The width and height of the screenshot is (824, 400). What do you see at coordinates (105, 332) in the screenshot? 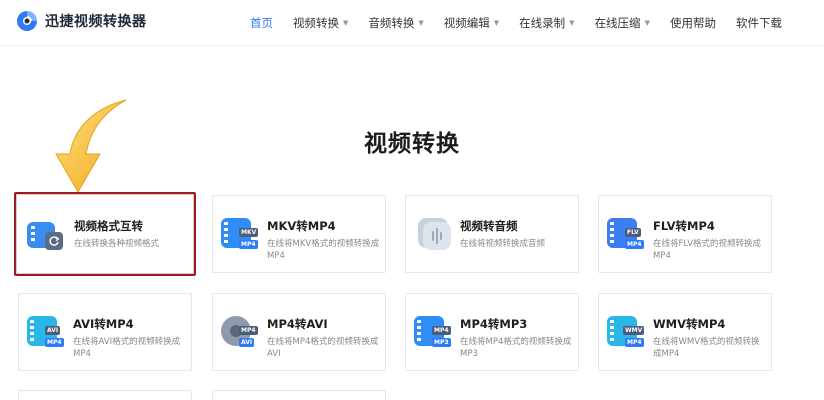
I see `card-avi-to-mp4: AVI MP4 AVI转MP4 在线将AVI格式的视频转换成MP4` at bounding box center [105, 332].